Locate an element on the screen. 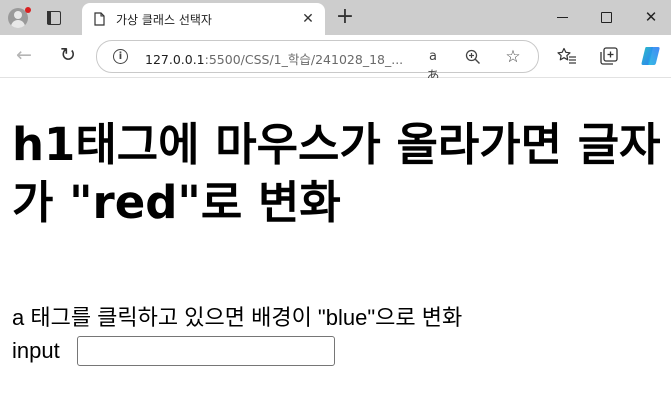 The height and width of the screenshot is (408, 671). maximize-button is located at coordinates (607, 17).